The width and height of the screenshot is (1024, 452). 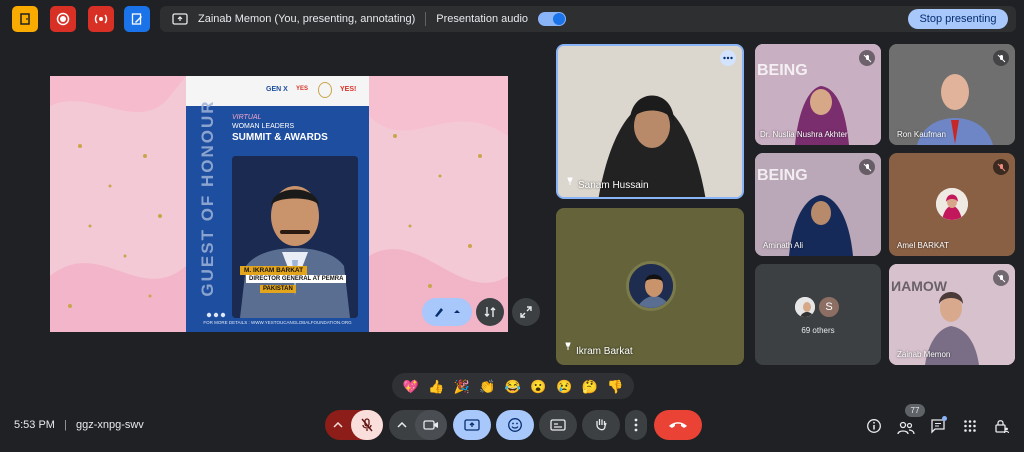 I want to click on divider, so click(x=426, y=19).